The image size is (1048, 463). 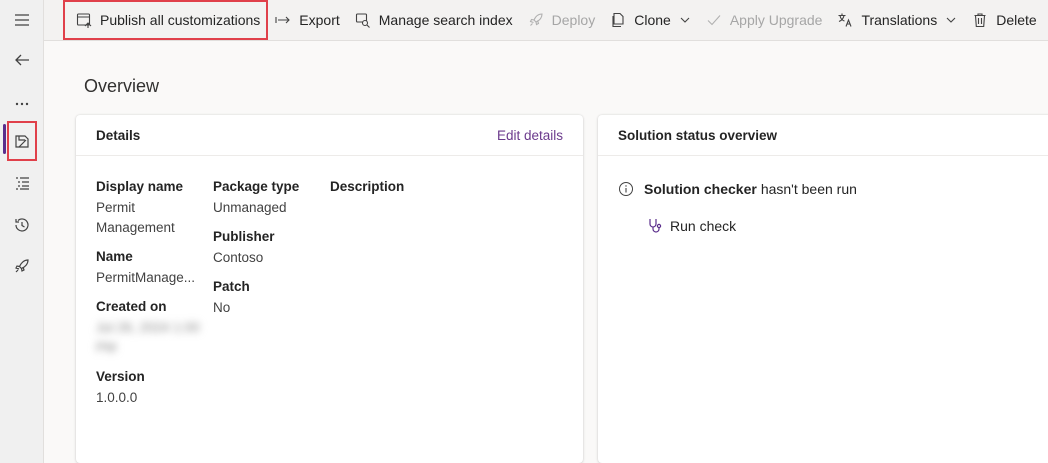 What do you see at coordinates (256, 186) in the screenshot?
I see `package-type-label: Package type` at bounding box center [256, 186].